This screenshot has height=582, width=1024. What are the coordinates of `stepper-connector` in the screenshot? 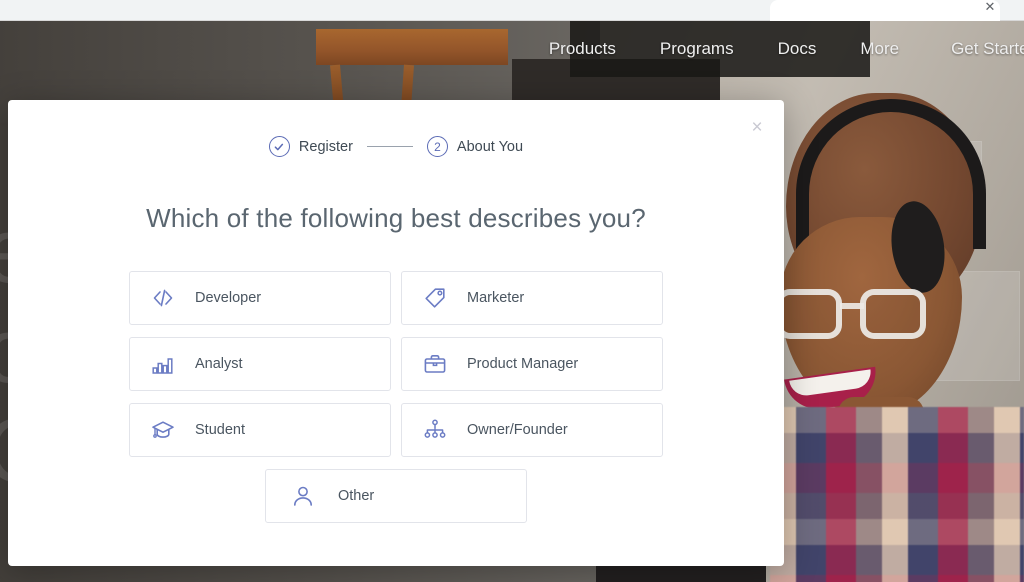 It's located at (389, 146).